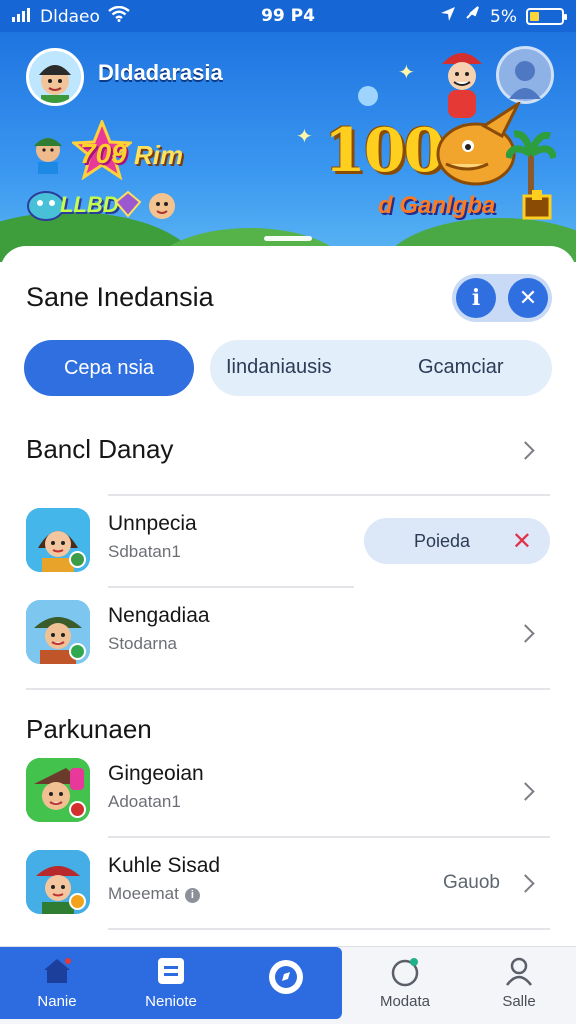  What do you see at coordinates (288, 633) in the screenshot?
I see `list-item: Nengadiaa Stodarna` at bounding box center [288, 633].